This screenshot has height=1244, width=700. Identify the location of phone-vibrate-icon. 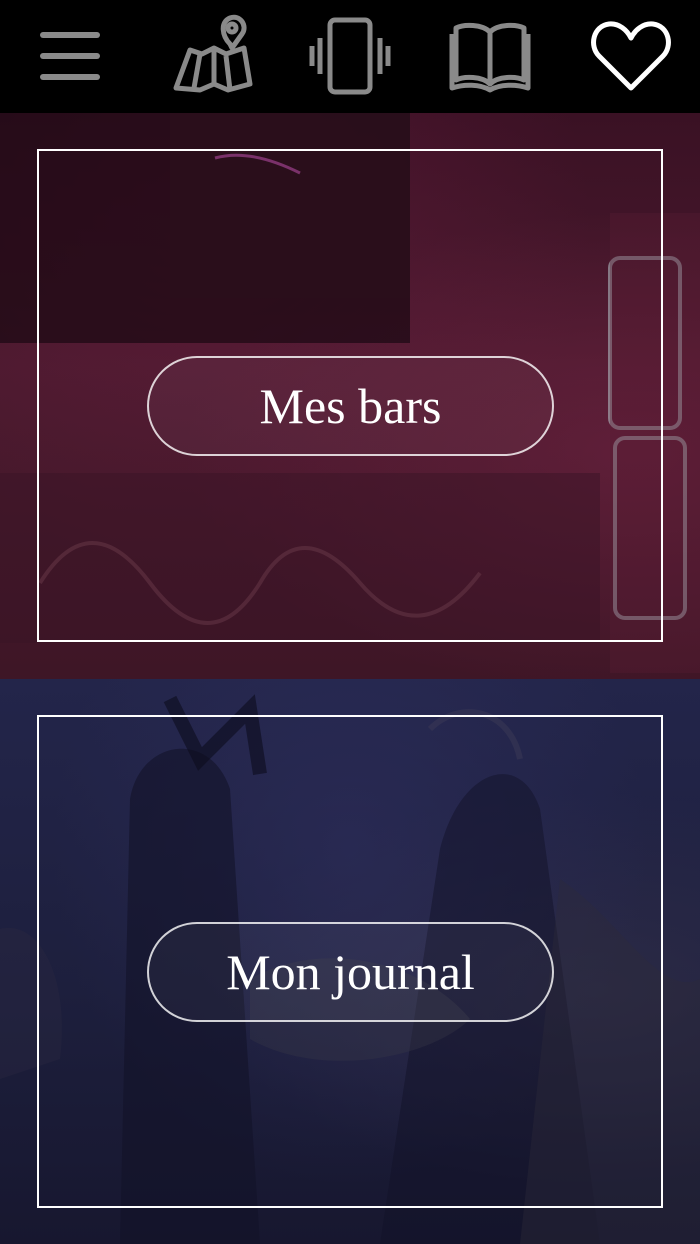
(350, 56).